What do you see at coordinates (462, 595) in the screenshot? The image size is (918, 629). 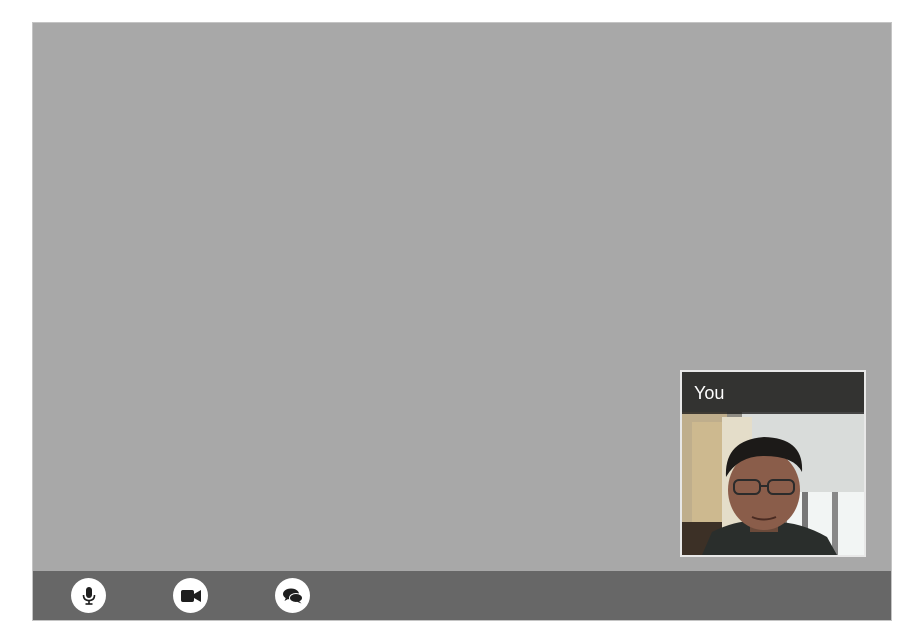 I see `call-control-bar` at bounding box center [462, 595].